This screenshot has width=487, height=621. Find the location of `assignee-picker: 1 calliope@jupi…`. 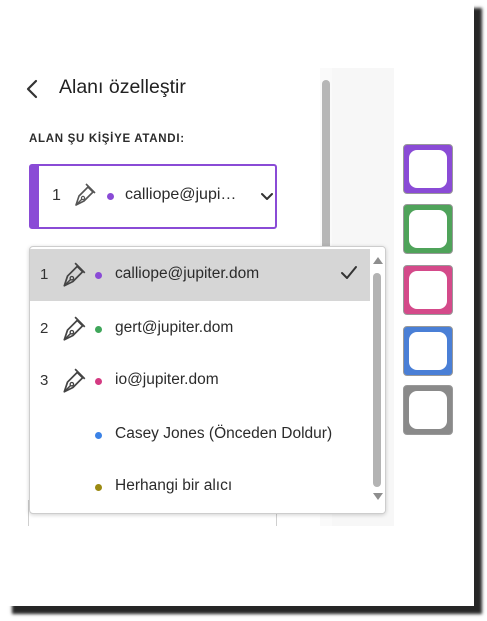

assignee-picker: 1 calliope@jupi… is located at coordinates (153, 196).